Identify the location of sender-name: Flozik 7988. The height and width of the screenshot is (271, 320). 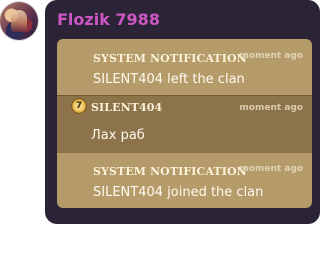
(108, 20).